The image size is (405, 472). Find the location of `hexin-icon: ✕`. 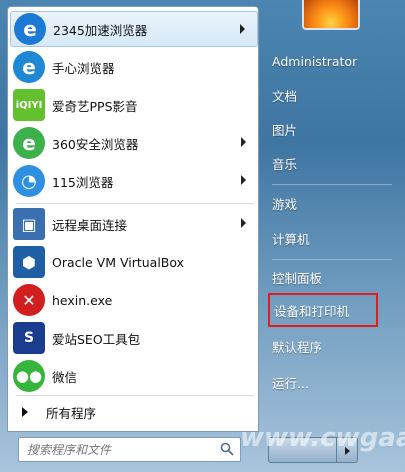

hexin-icon: ✕ is located at coordinates (29, 300).